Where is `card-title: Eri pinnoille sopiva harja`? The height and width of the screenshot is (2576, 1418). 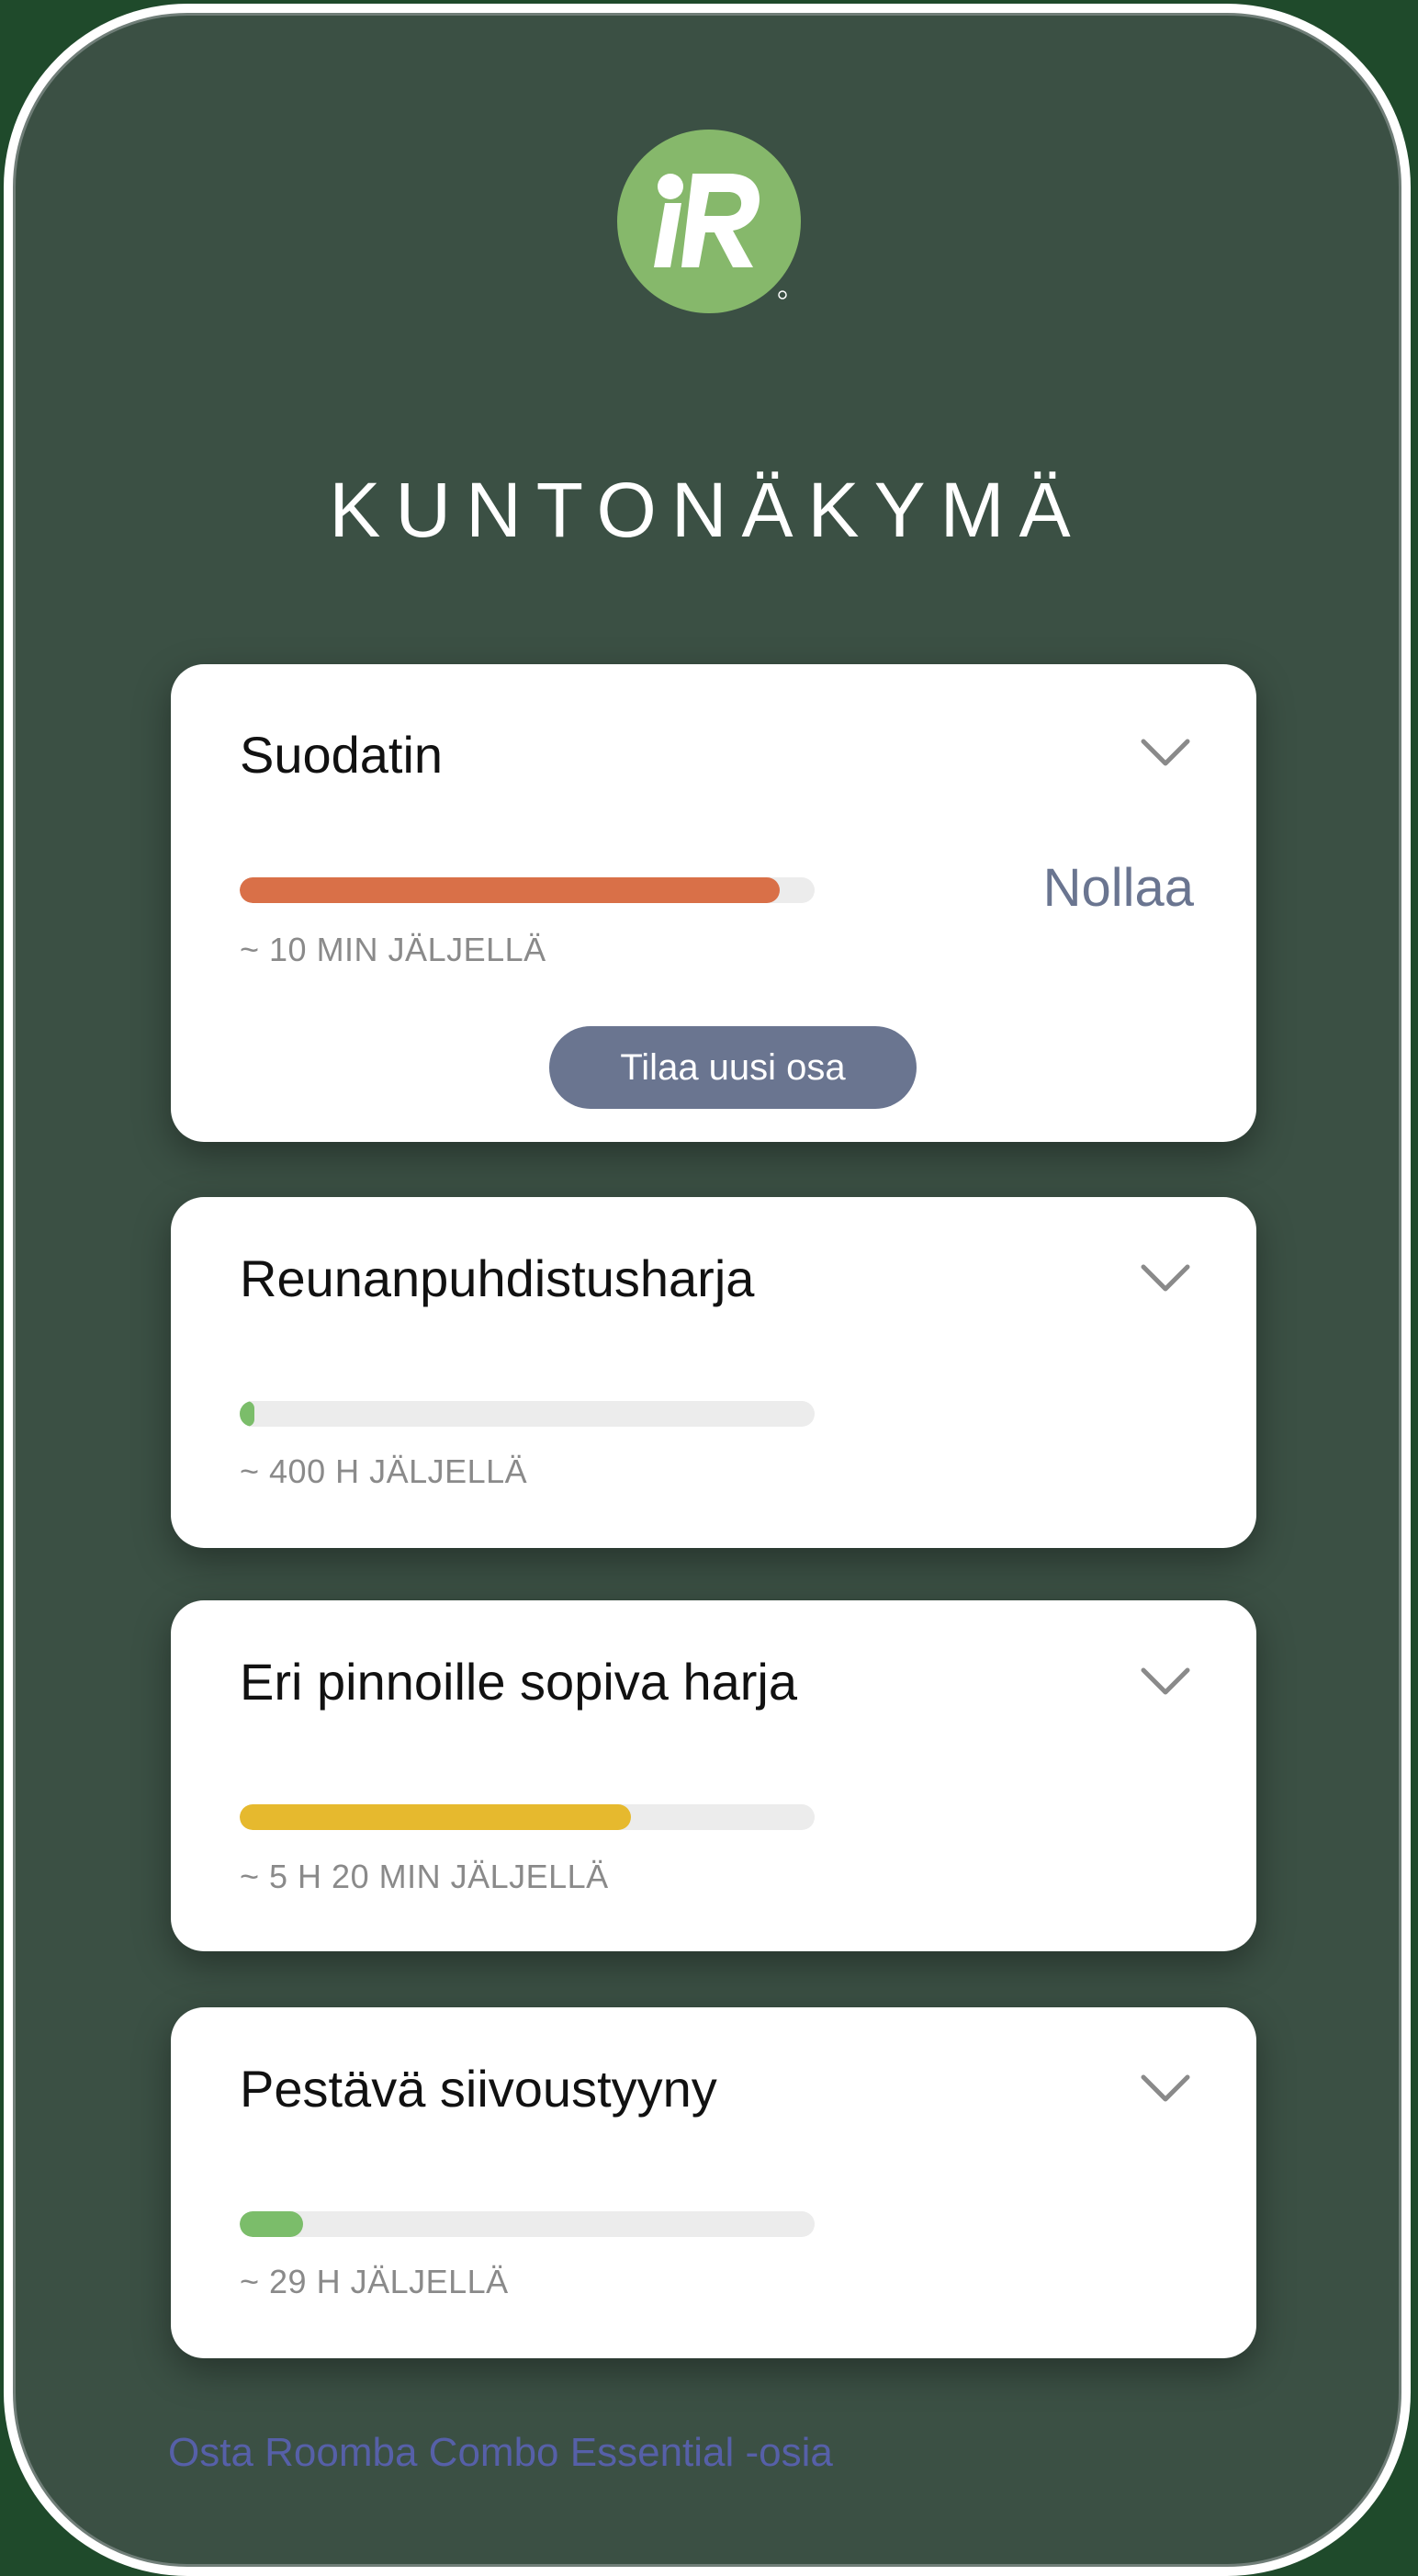 card-title: Eri pinnoille sopiva harja is located at coordinates (519, 1682).